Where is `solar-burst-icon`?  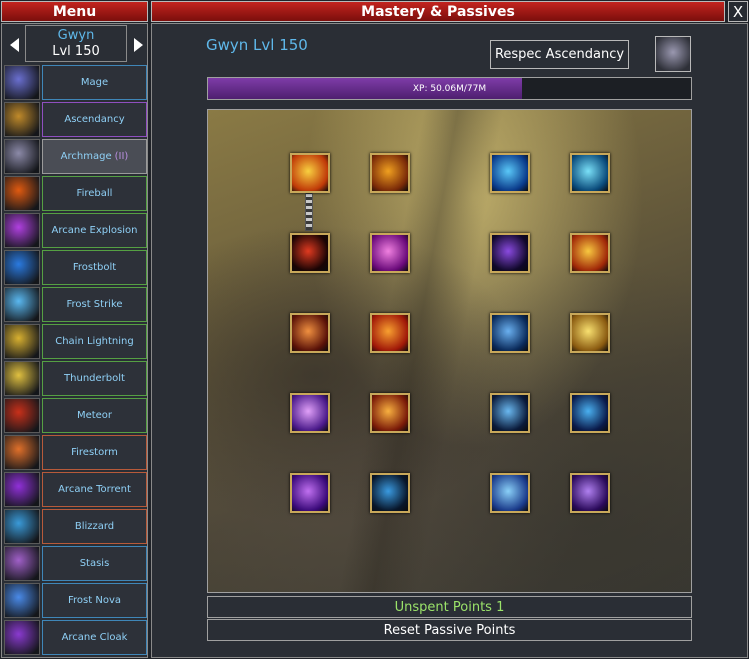
solar-burst-icon is located at coordinates (590, 253).